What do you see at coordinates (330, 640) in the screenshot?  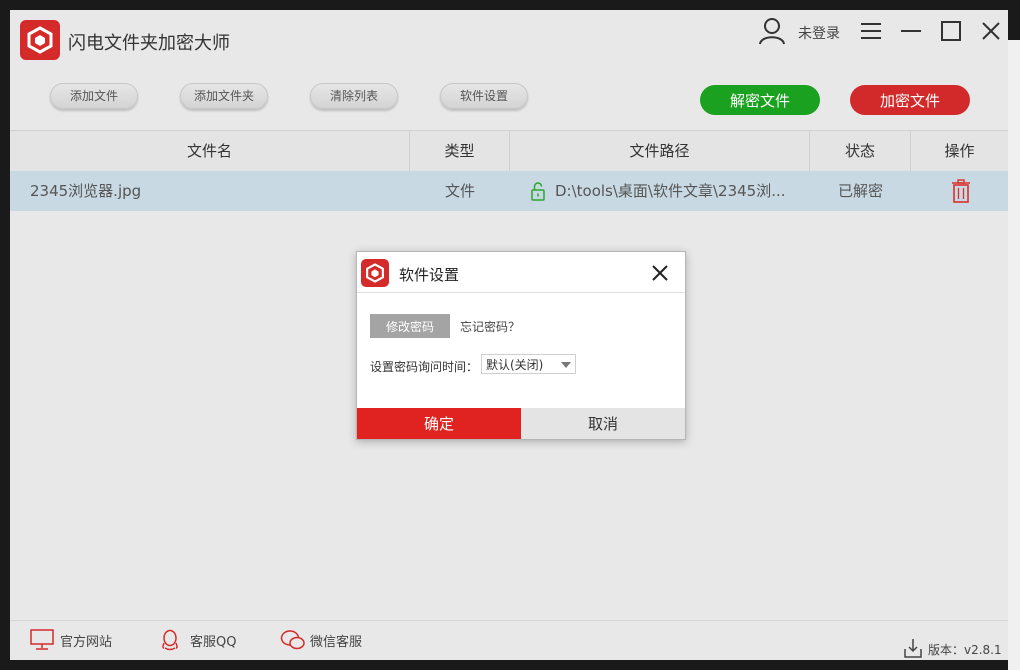 I see `wechat-support-link: 微信客服` at bounding box center [330, 640].